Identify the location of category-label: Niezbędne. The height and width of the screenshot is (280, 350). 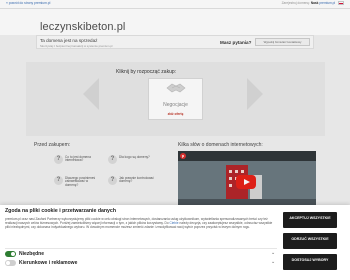
(32, 253).